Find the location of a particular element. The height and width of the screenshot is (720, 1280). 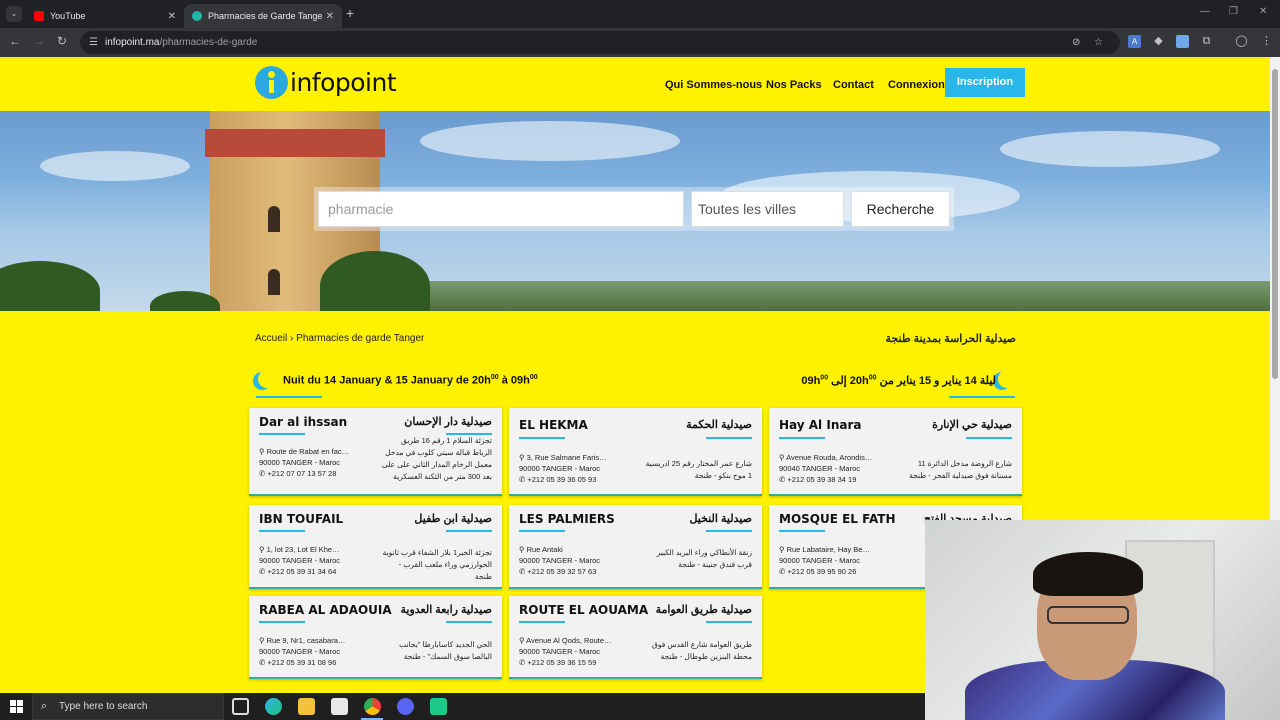

page-scrollbar is located at coordinates (1275, 288).